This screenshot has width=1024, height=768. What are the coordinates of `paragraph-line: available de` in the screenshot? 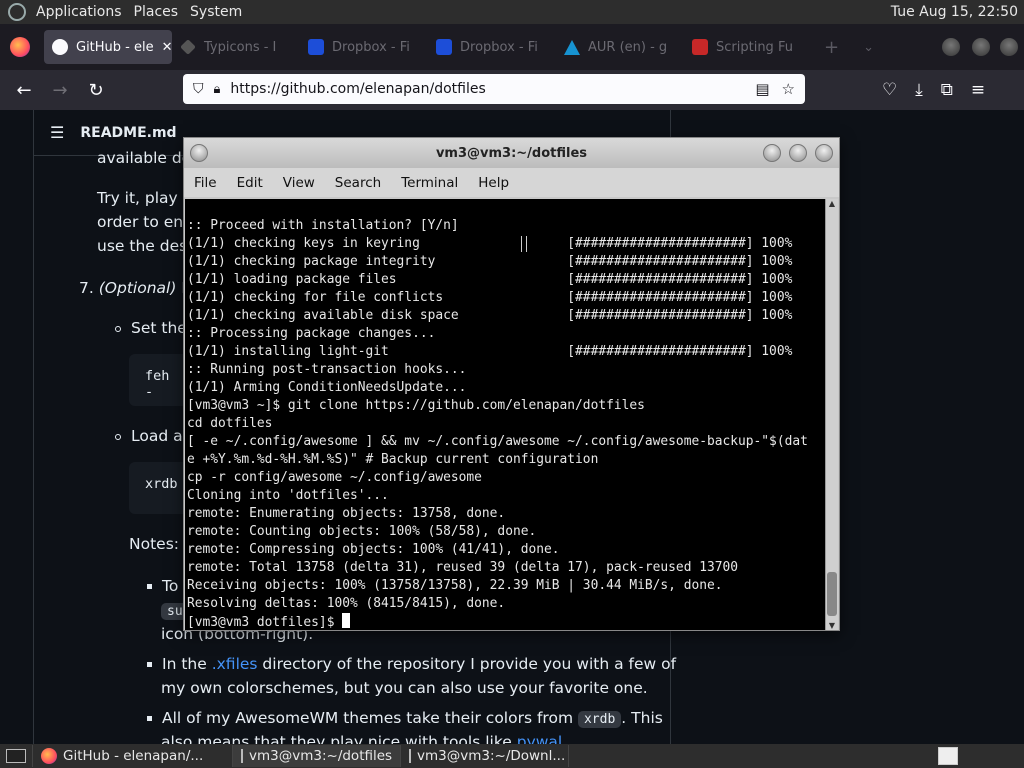 It's located at (144, 158).